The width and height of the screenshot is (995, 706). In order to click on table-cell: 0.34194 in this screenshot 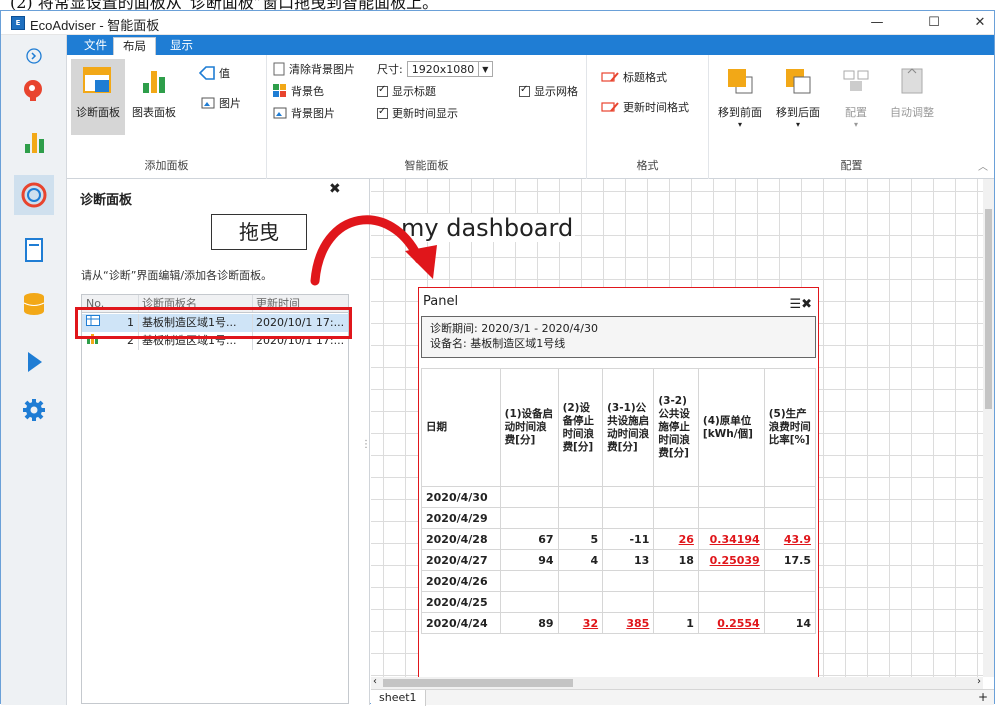, I will do `click(731, 539)`.